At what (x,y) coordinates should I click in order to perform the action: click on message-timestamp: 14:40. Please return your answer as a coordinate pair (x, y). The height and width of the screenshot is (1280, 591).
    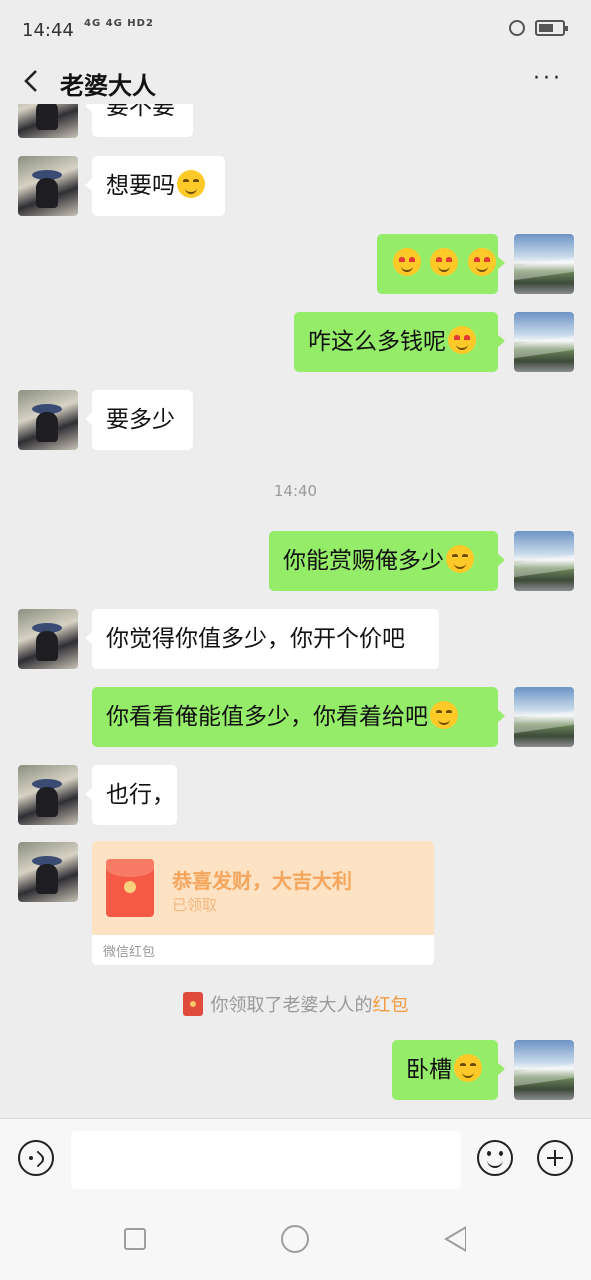
    Looking at the image, I should click on (295, 491).